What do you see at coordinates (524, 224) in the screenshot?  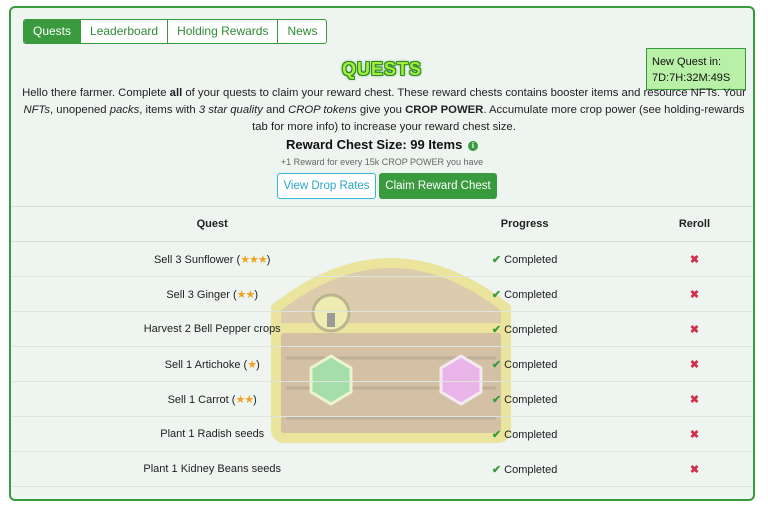 I see `column-header-progress: Progress` at bounding box center [524, 224].